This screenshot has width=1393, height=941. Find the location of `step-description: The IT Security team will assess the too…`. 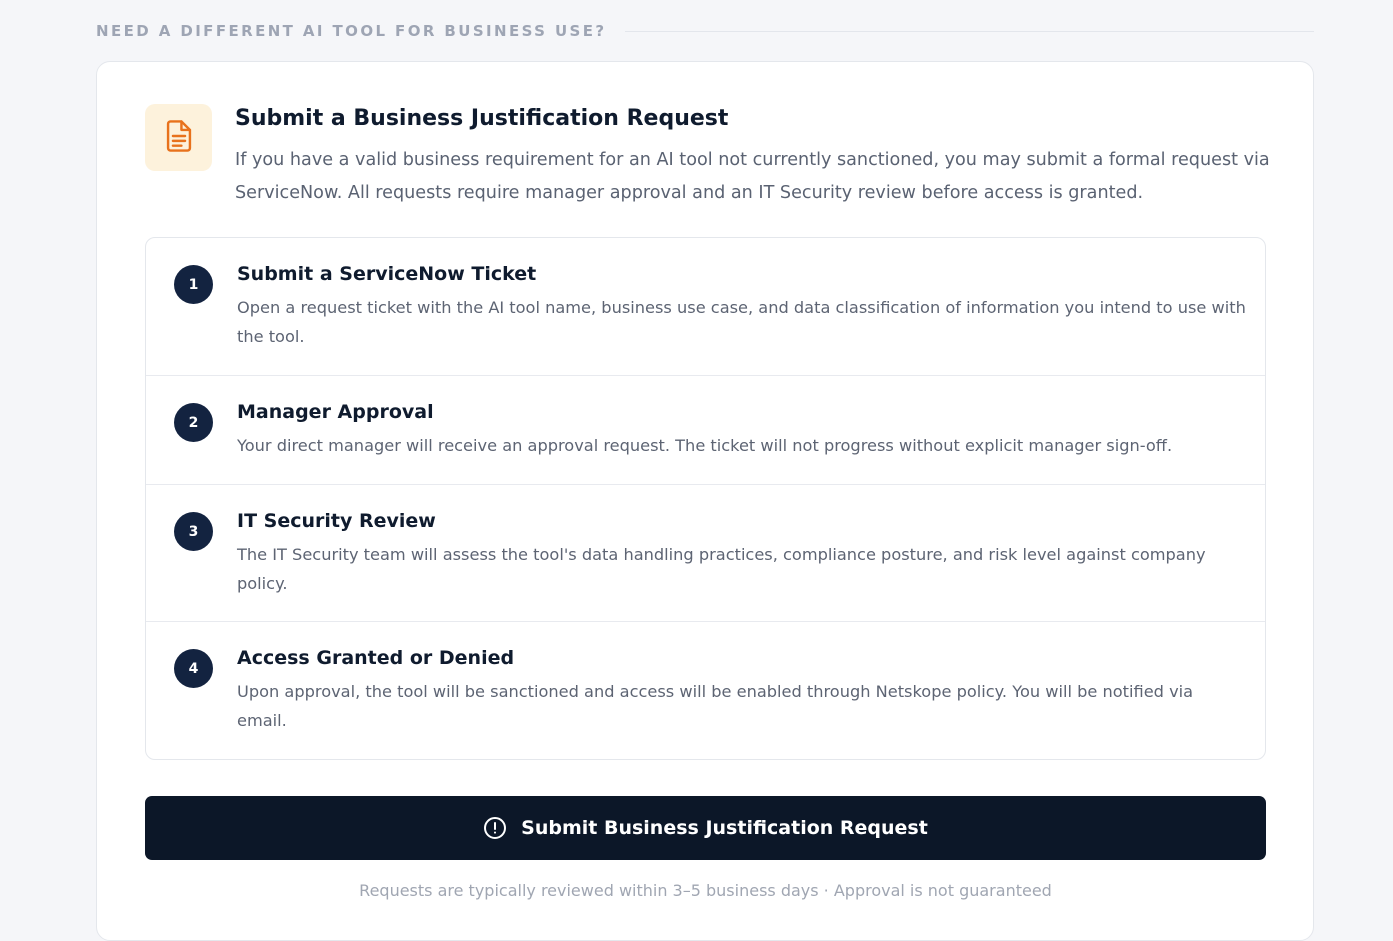

step-description: The IT Security team will assess the too… is located at coordinates (721, 569).